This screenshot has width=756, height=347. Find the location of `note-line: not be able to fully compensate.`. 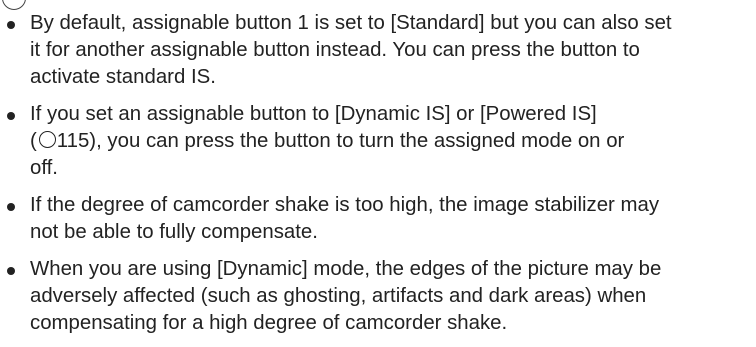

note-line: not be able to fully compensate. is located at coordinates (174, 232).